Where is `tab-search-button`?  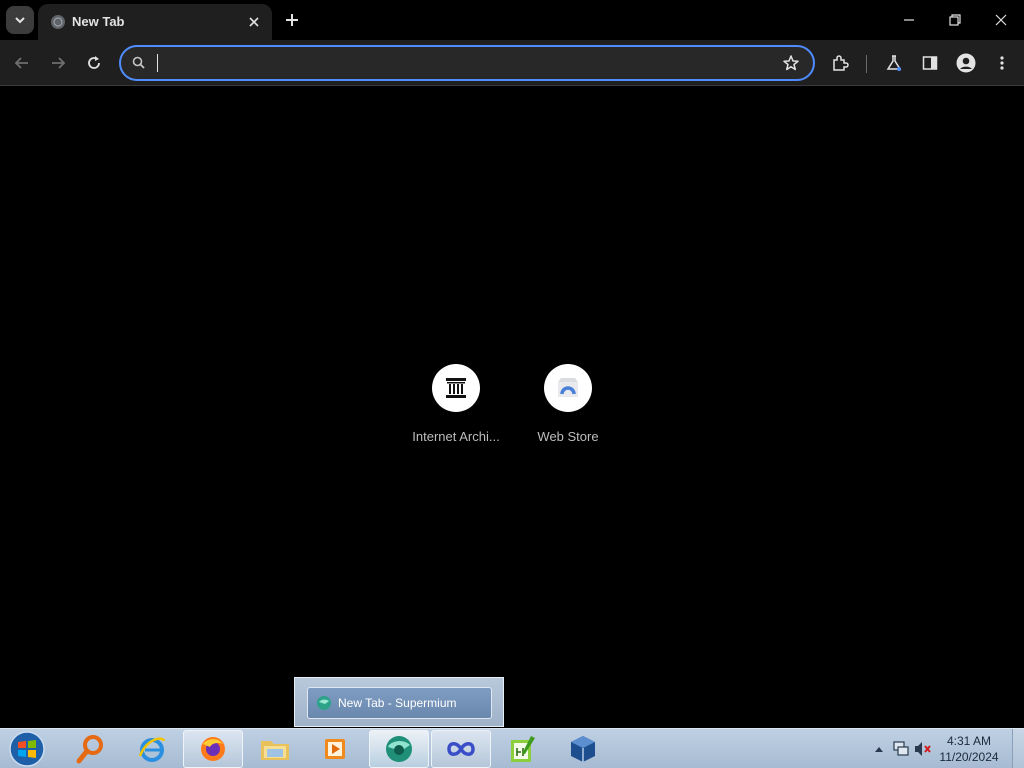
tab-search-button is located at coordinates (20, 20).